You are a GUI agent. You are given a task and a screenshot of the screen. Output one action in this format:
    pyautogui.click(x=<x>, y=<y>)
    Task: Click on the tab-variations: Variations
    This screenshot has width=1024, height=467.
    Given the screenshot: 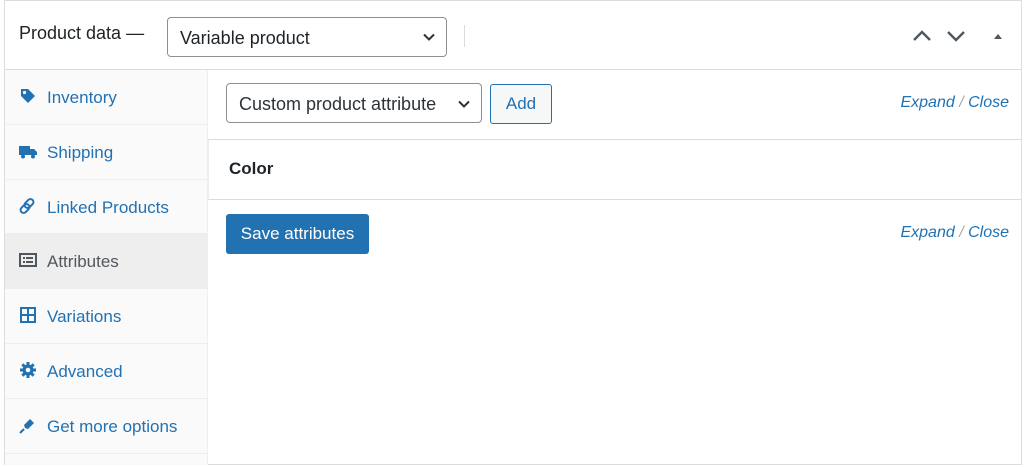 What is the action you would take?
    pyautogui.click(x=106, y=316)
    